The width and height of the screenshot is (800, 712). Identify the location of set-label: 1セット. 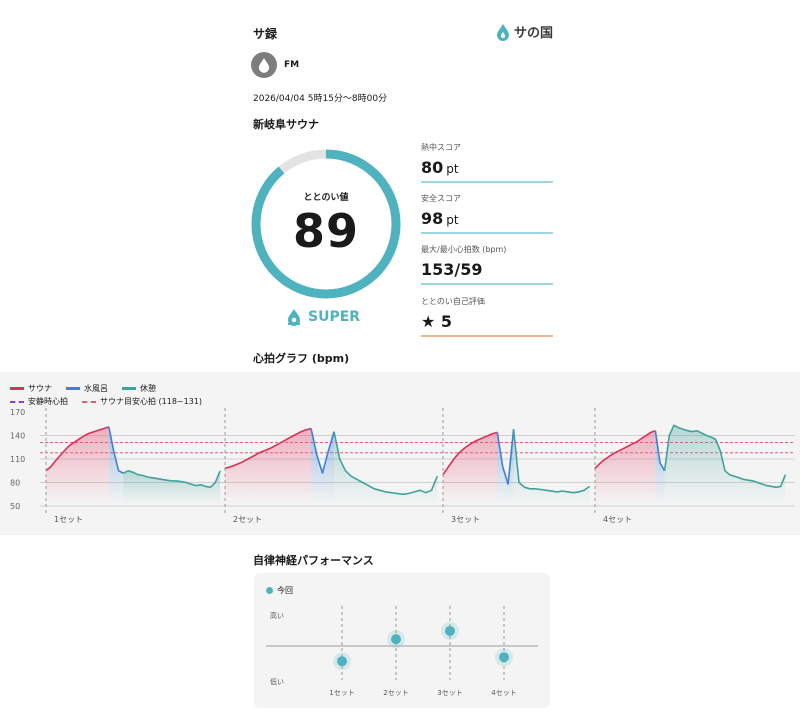
(68, 519).